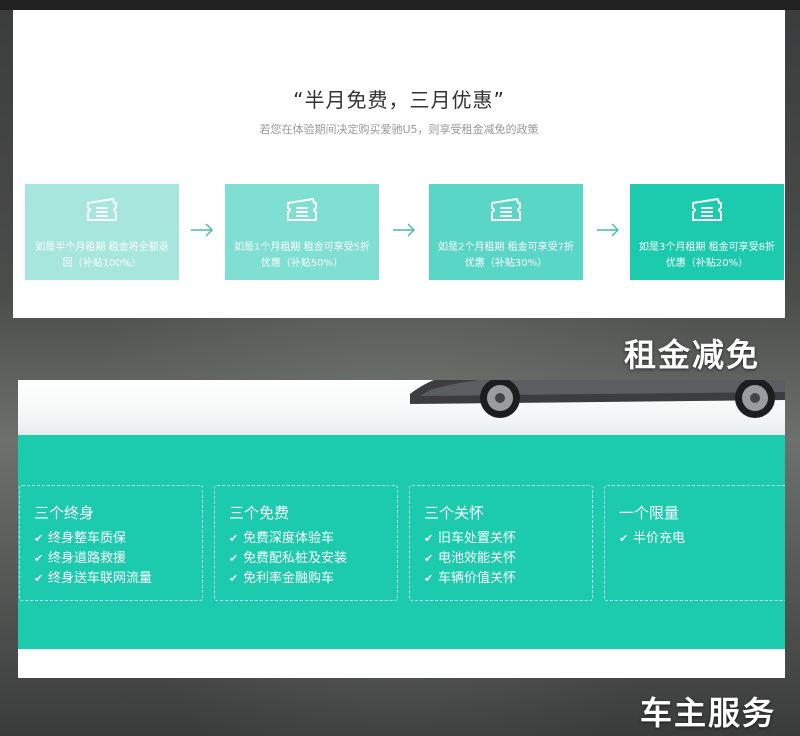  Describe the element at coordinates (649, 513) in the screenshot. I see `service-box-title: 一个限量` at that location.